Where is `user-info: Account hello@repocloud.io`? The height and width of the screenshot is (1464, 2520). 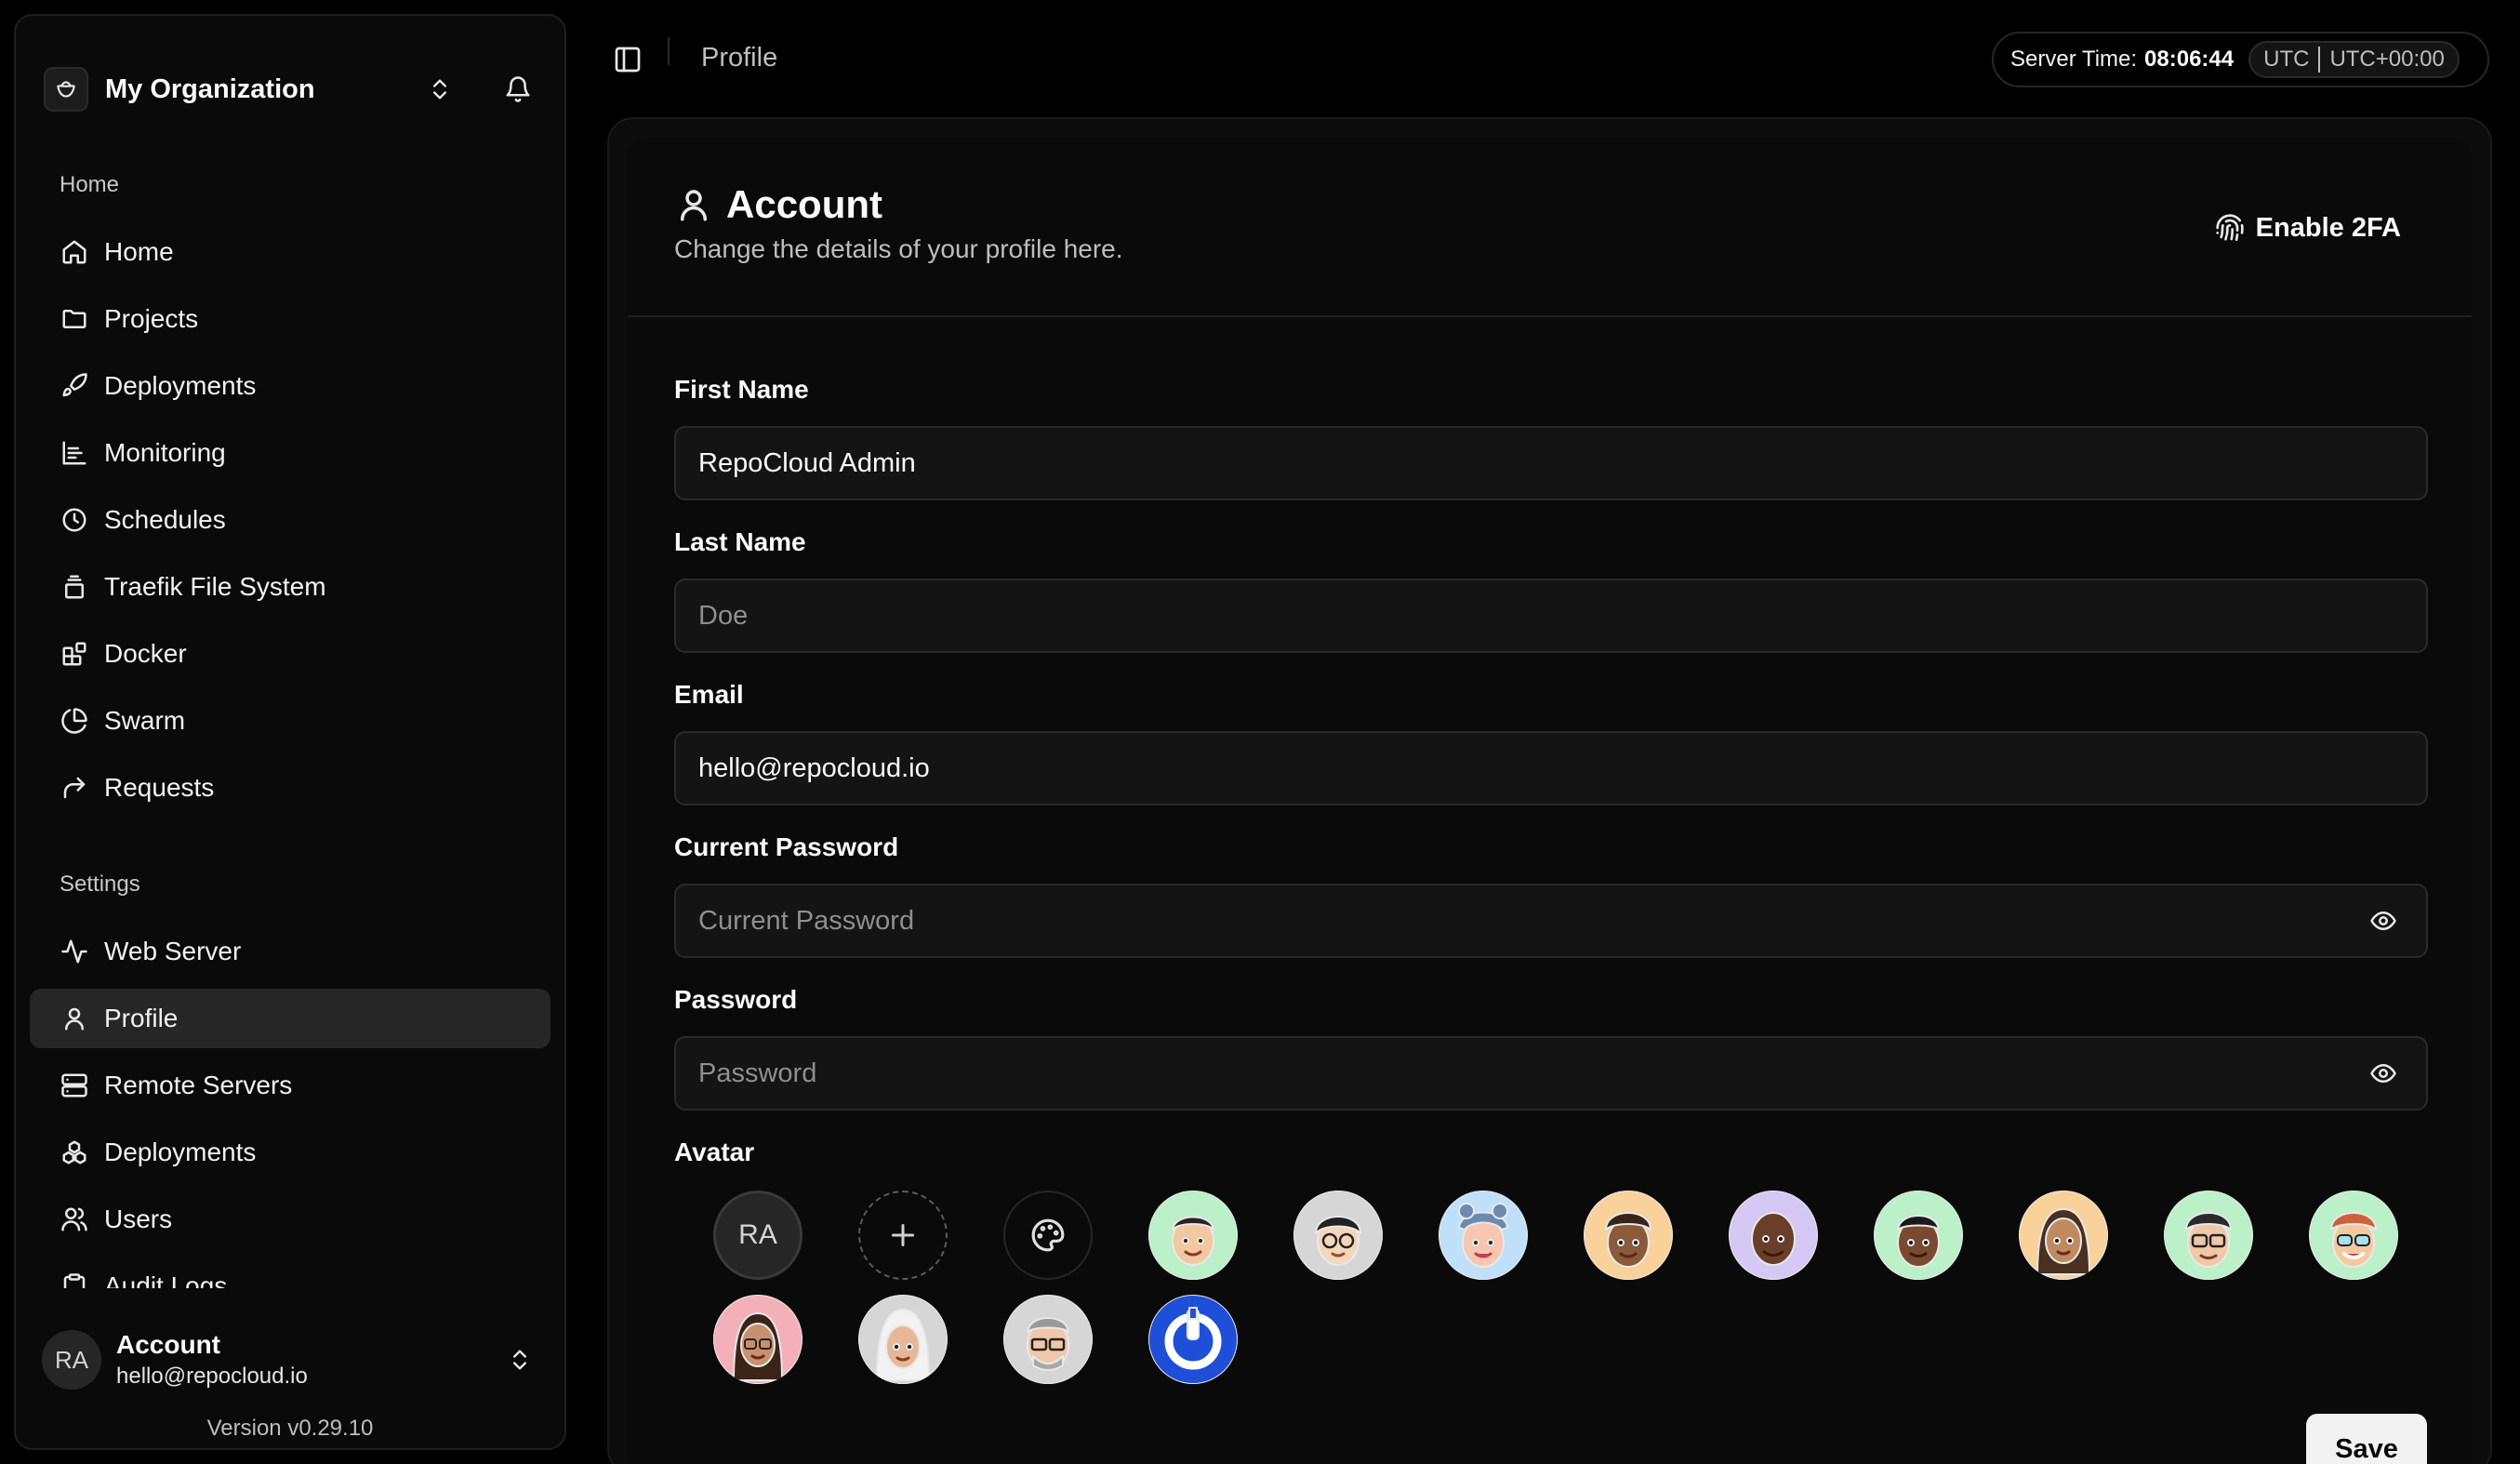
user-info: Account hello@repocloud.io is located at coordinates (308, 1360).